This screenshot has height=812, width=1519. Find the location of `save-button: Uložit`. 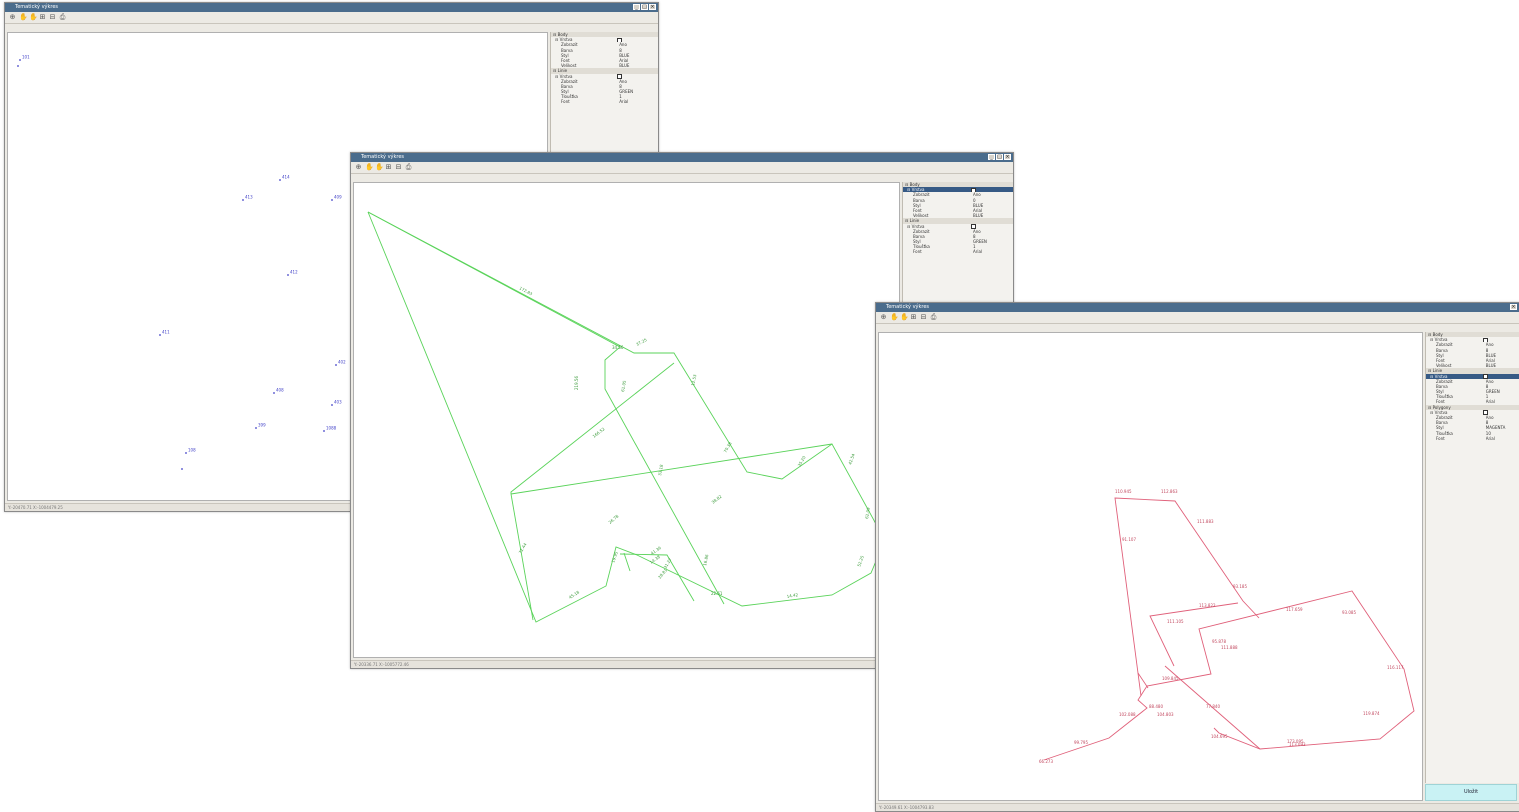

save-button: Uložit is located at coordinates (1471, 792).